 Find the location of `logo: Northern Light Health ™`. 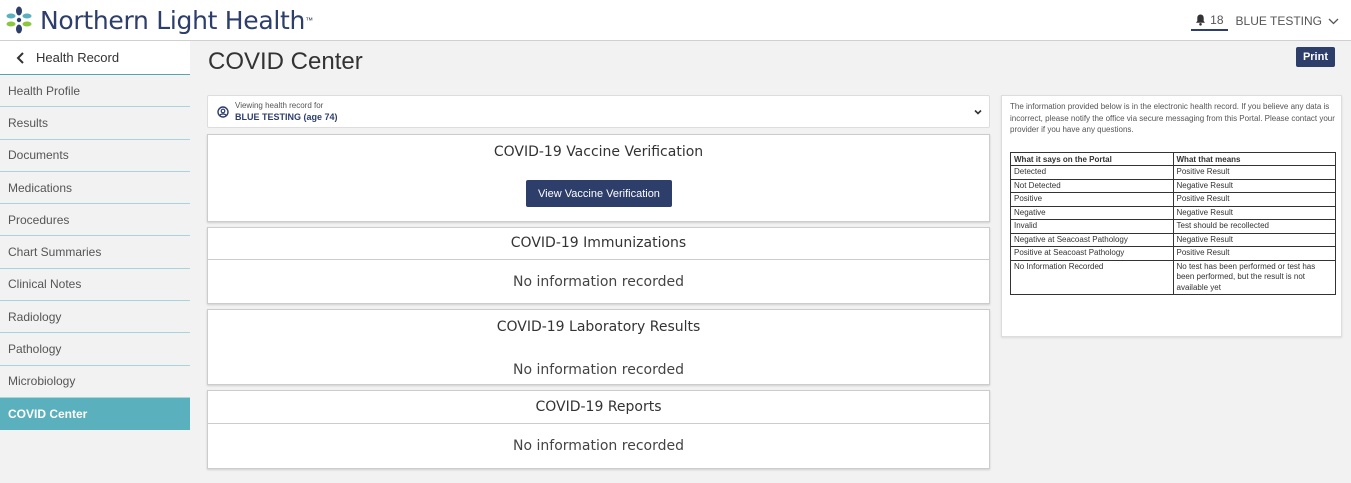

logo: Northern Light Health ™ is located at coordinates (158, 20).